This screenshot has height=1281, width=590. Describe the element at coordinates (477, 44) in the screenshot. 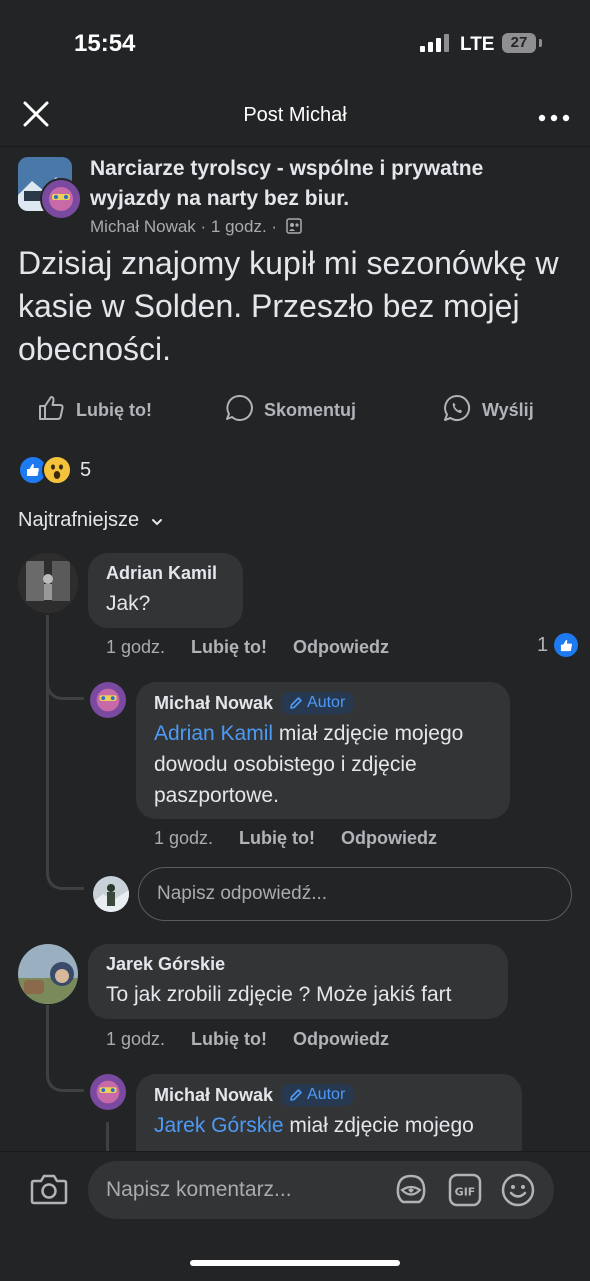

I see `network-type: LTE` at that location.